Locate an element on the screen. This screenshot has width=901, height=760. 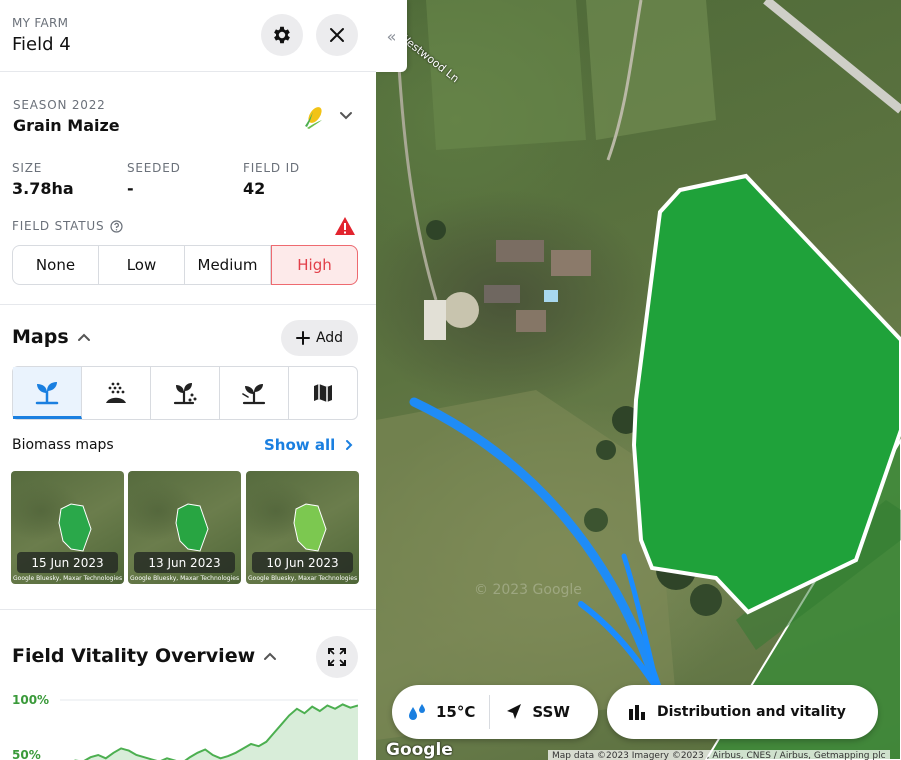
fullscreen-icon is located at coordinates (337, 657).